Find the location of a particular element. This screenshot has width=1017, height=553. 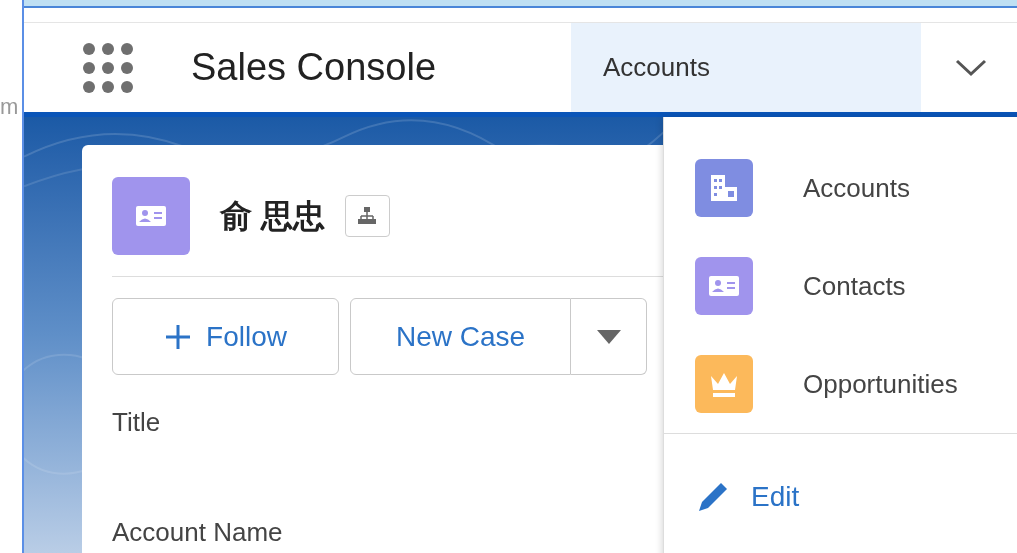

app-launcher-icon is located at coordinates (108, 67).